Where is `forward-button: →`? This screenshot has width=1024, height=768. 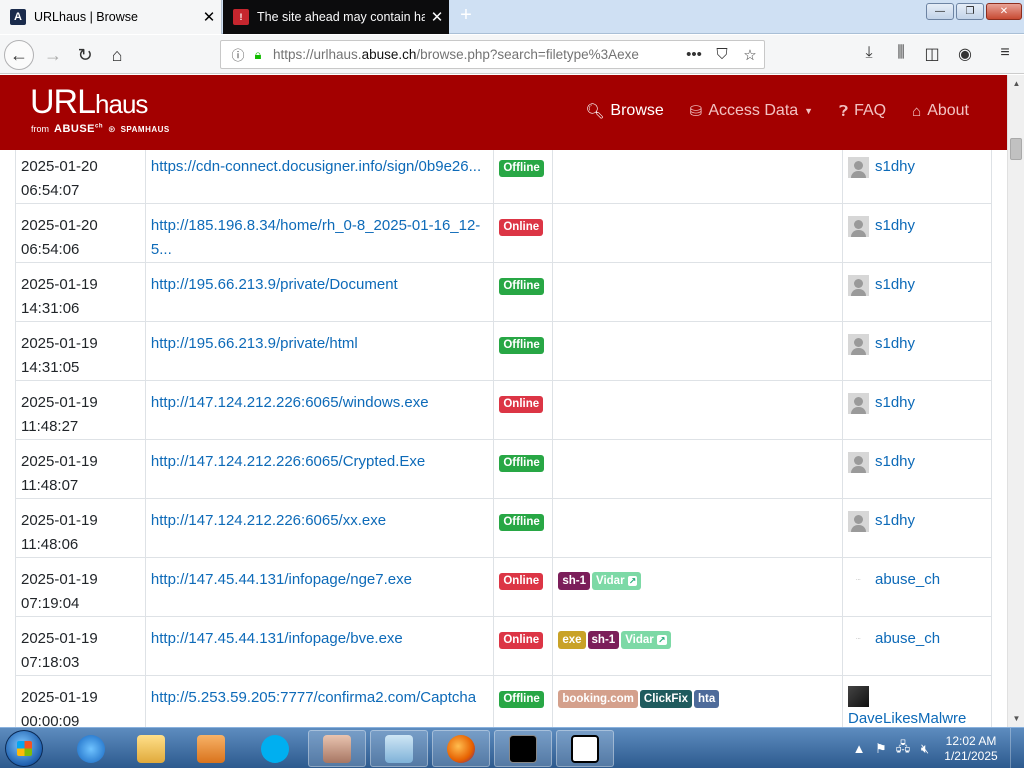
forward-button: → is located at coordinates (53, 55).